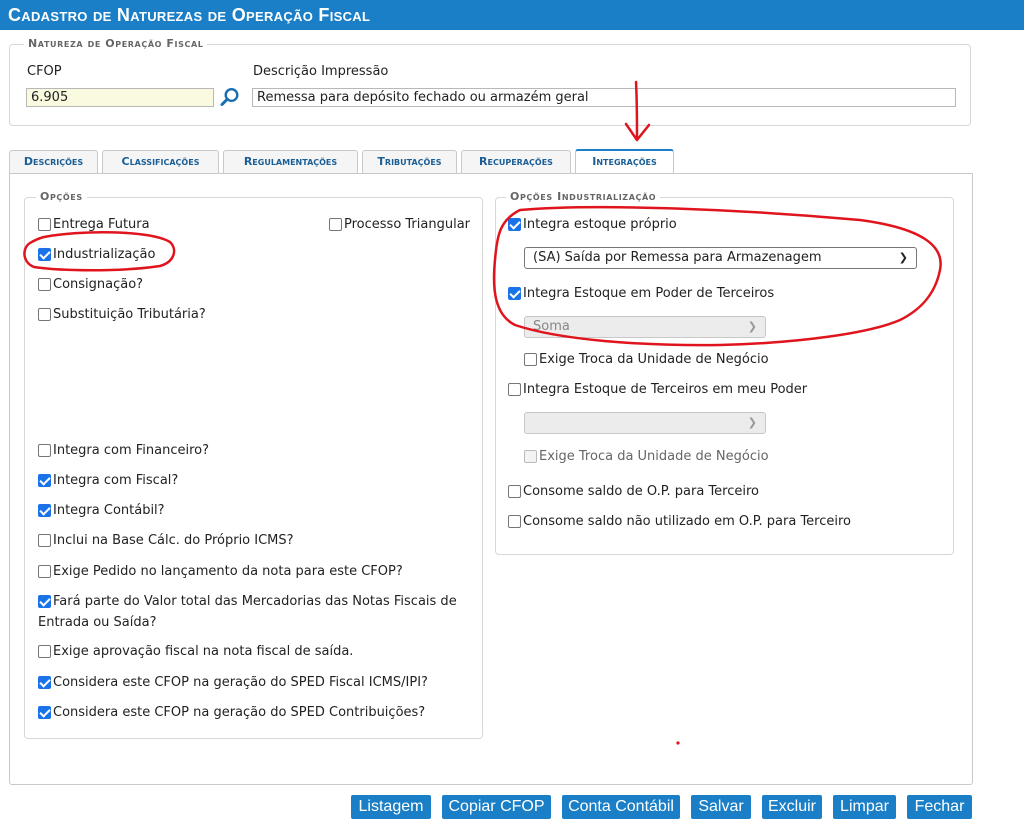 Image resolution: width=1024 pixels, height=819 pixels. I want to click on listagem-button: Listagem, so click(391, 807).